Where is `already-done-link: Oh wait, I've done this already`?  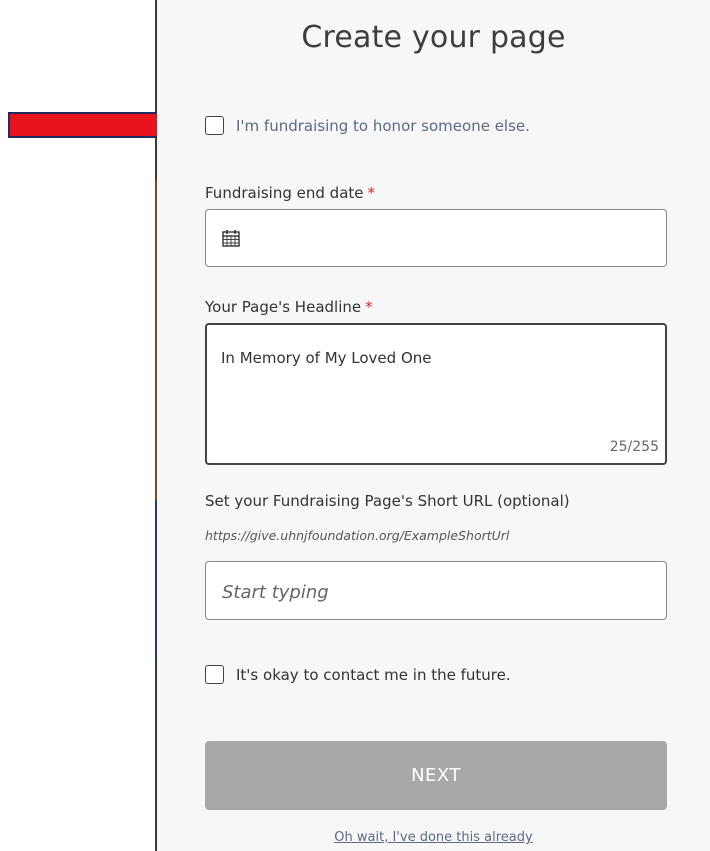 already-done-link: Oh wait, I've done this already is located at coordinates (433, 837).